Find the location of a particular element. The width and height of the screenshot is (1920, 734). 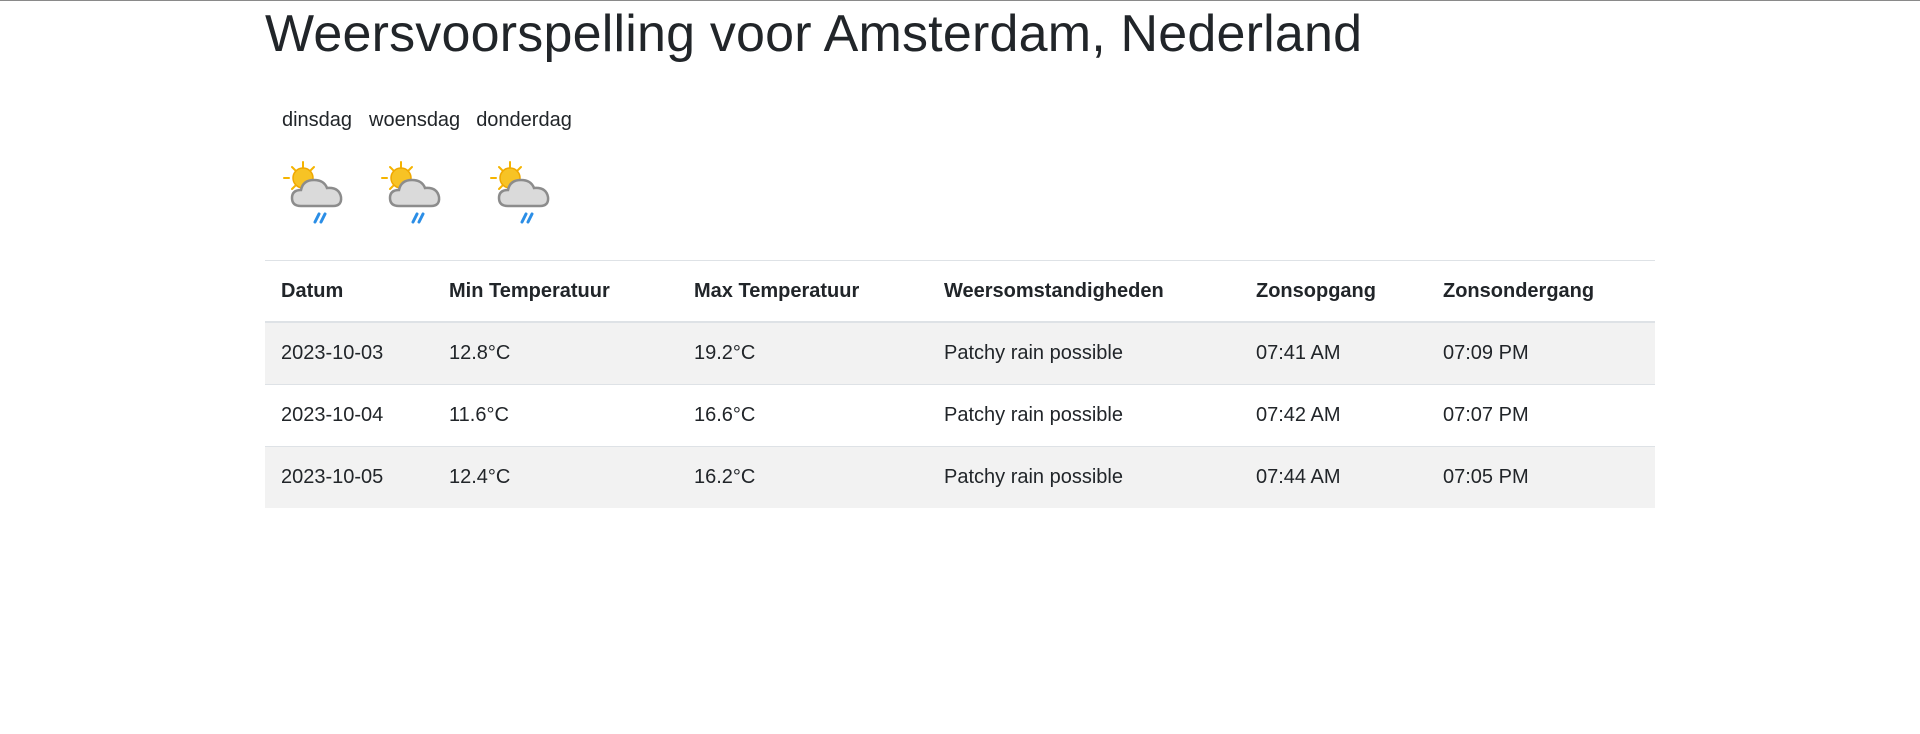

cell-sunrise: 07:42 AM is located at coordinates (1333, 415).